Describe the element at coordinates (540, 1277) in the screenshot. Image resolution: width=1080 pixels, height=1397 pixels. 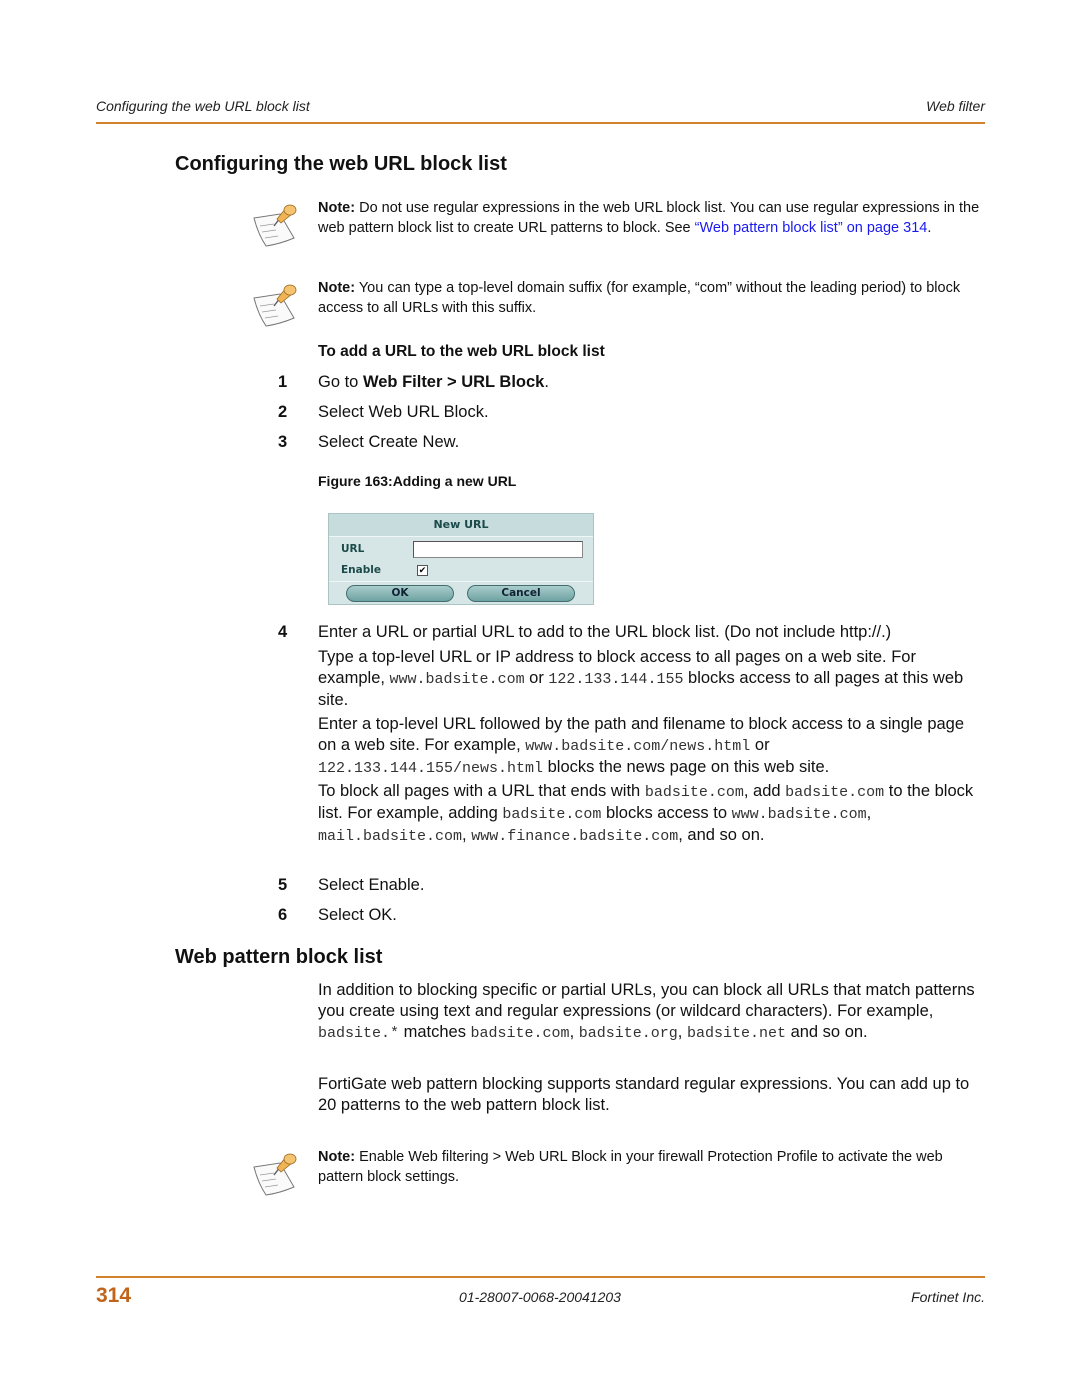
I see `footer-rule` at that location.